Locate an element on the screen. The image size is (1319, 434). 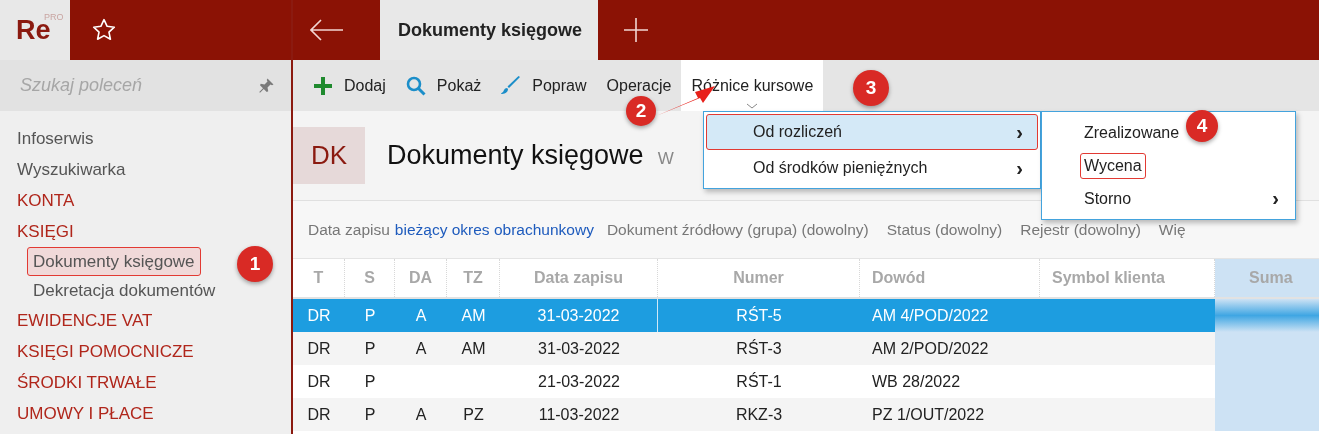
table-cell: RŚT-1 is located at coordinates (759, 381).